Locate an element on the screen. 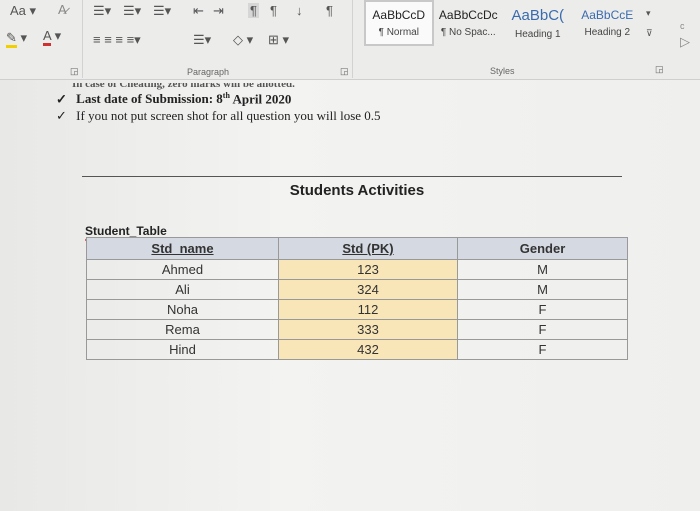  table-row: Noha 112 F is located at coordinates (357, 309).